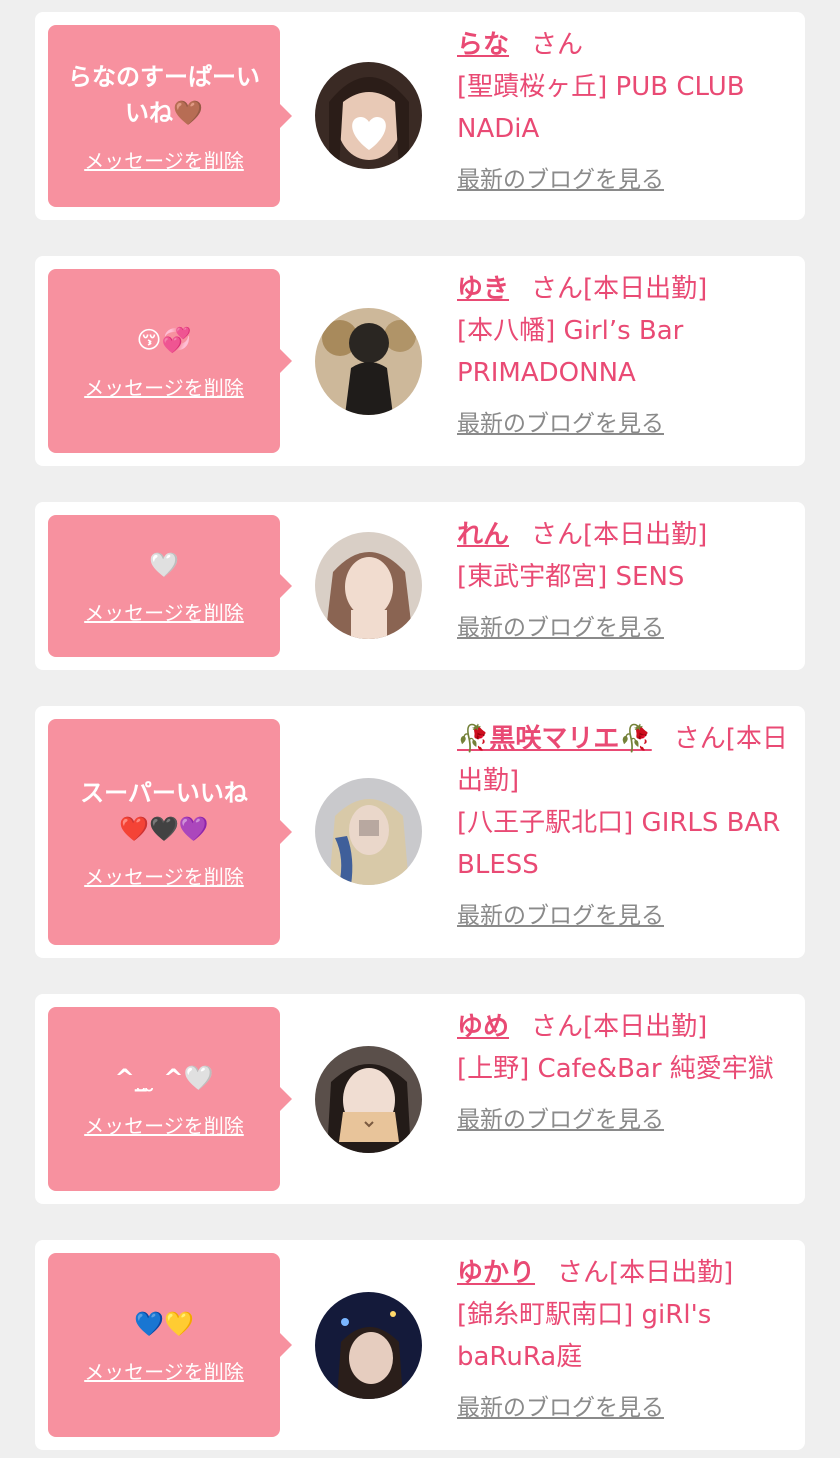 This screenshot has width=840, height=1458. I want to click on cast-info: ゆめ さん[本日出勤] [上野] Cafe&Bar 純愛牢獄 最新のブログを見る, so click(627, 1070).